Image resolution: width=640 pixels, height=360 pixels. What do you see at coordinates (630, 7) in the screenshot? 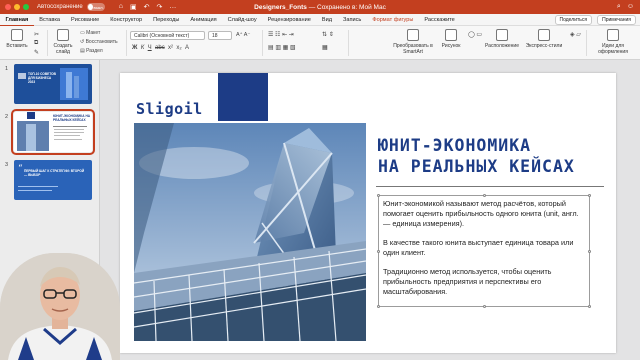
I see `emoji-icon: ☺` at bounding box center [630, 7].